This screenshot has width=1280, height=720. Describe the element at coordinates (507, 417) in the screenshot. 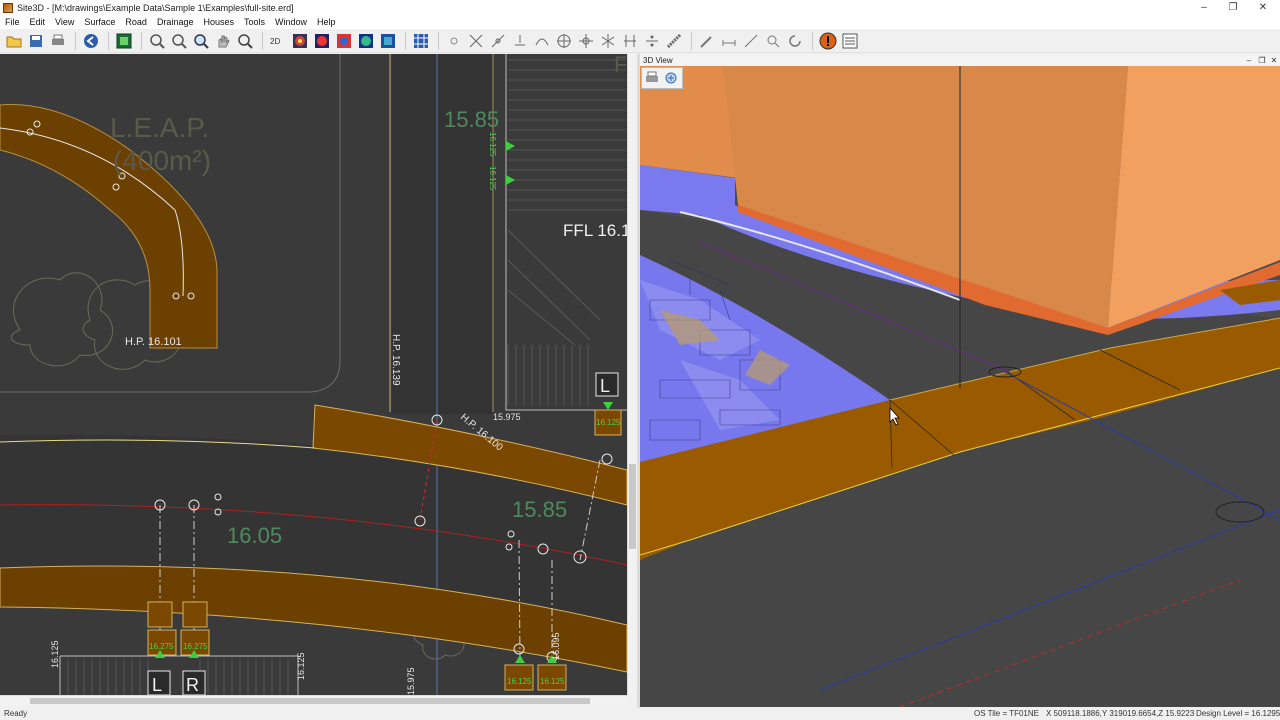

I see `level-15-975: 15.975` at that location.